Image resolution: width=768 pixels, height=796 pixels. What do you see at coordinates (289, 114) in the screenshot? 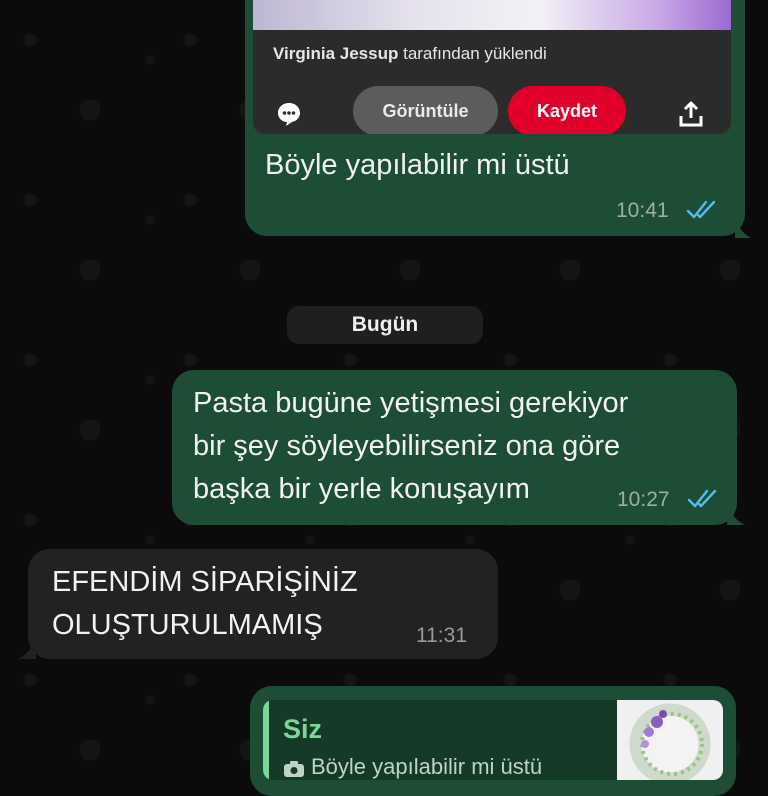
I see `comment-icon` at bounding box center [289, 114].